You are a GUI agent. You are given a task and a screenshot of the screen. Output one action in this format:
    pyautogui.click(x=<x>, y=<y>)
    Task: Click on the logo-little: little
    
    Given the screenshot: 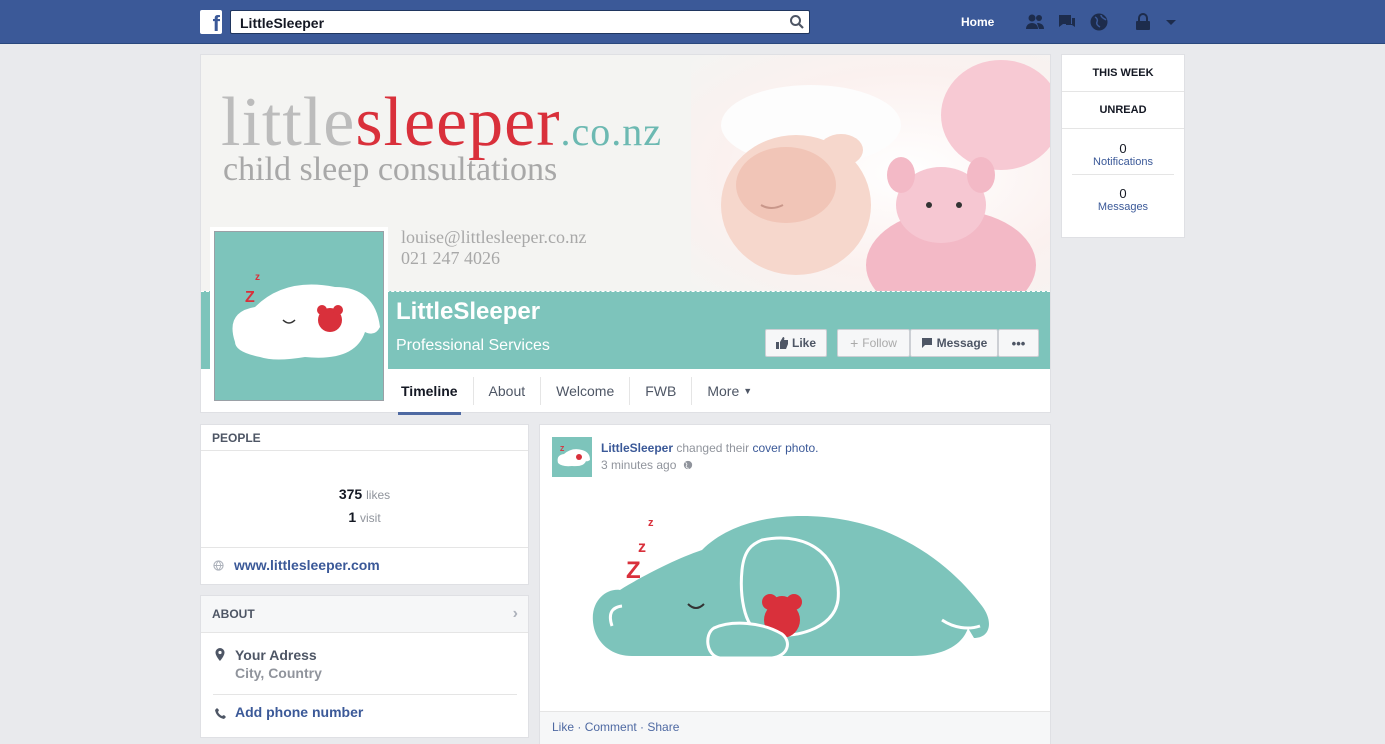 What is the action you would take?
    pyautogui.click(x=288, y=122)
    